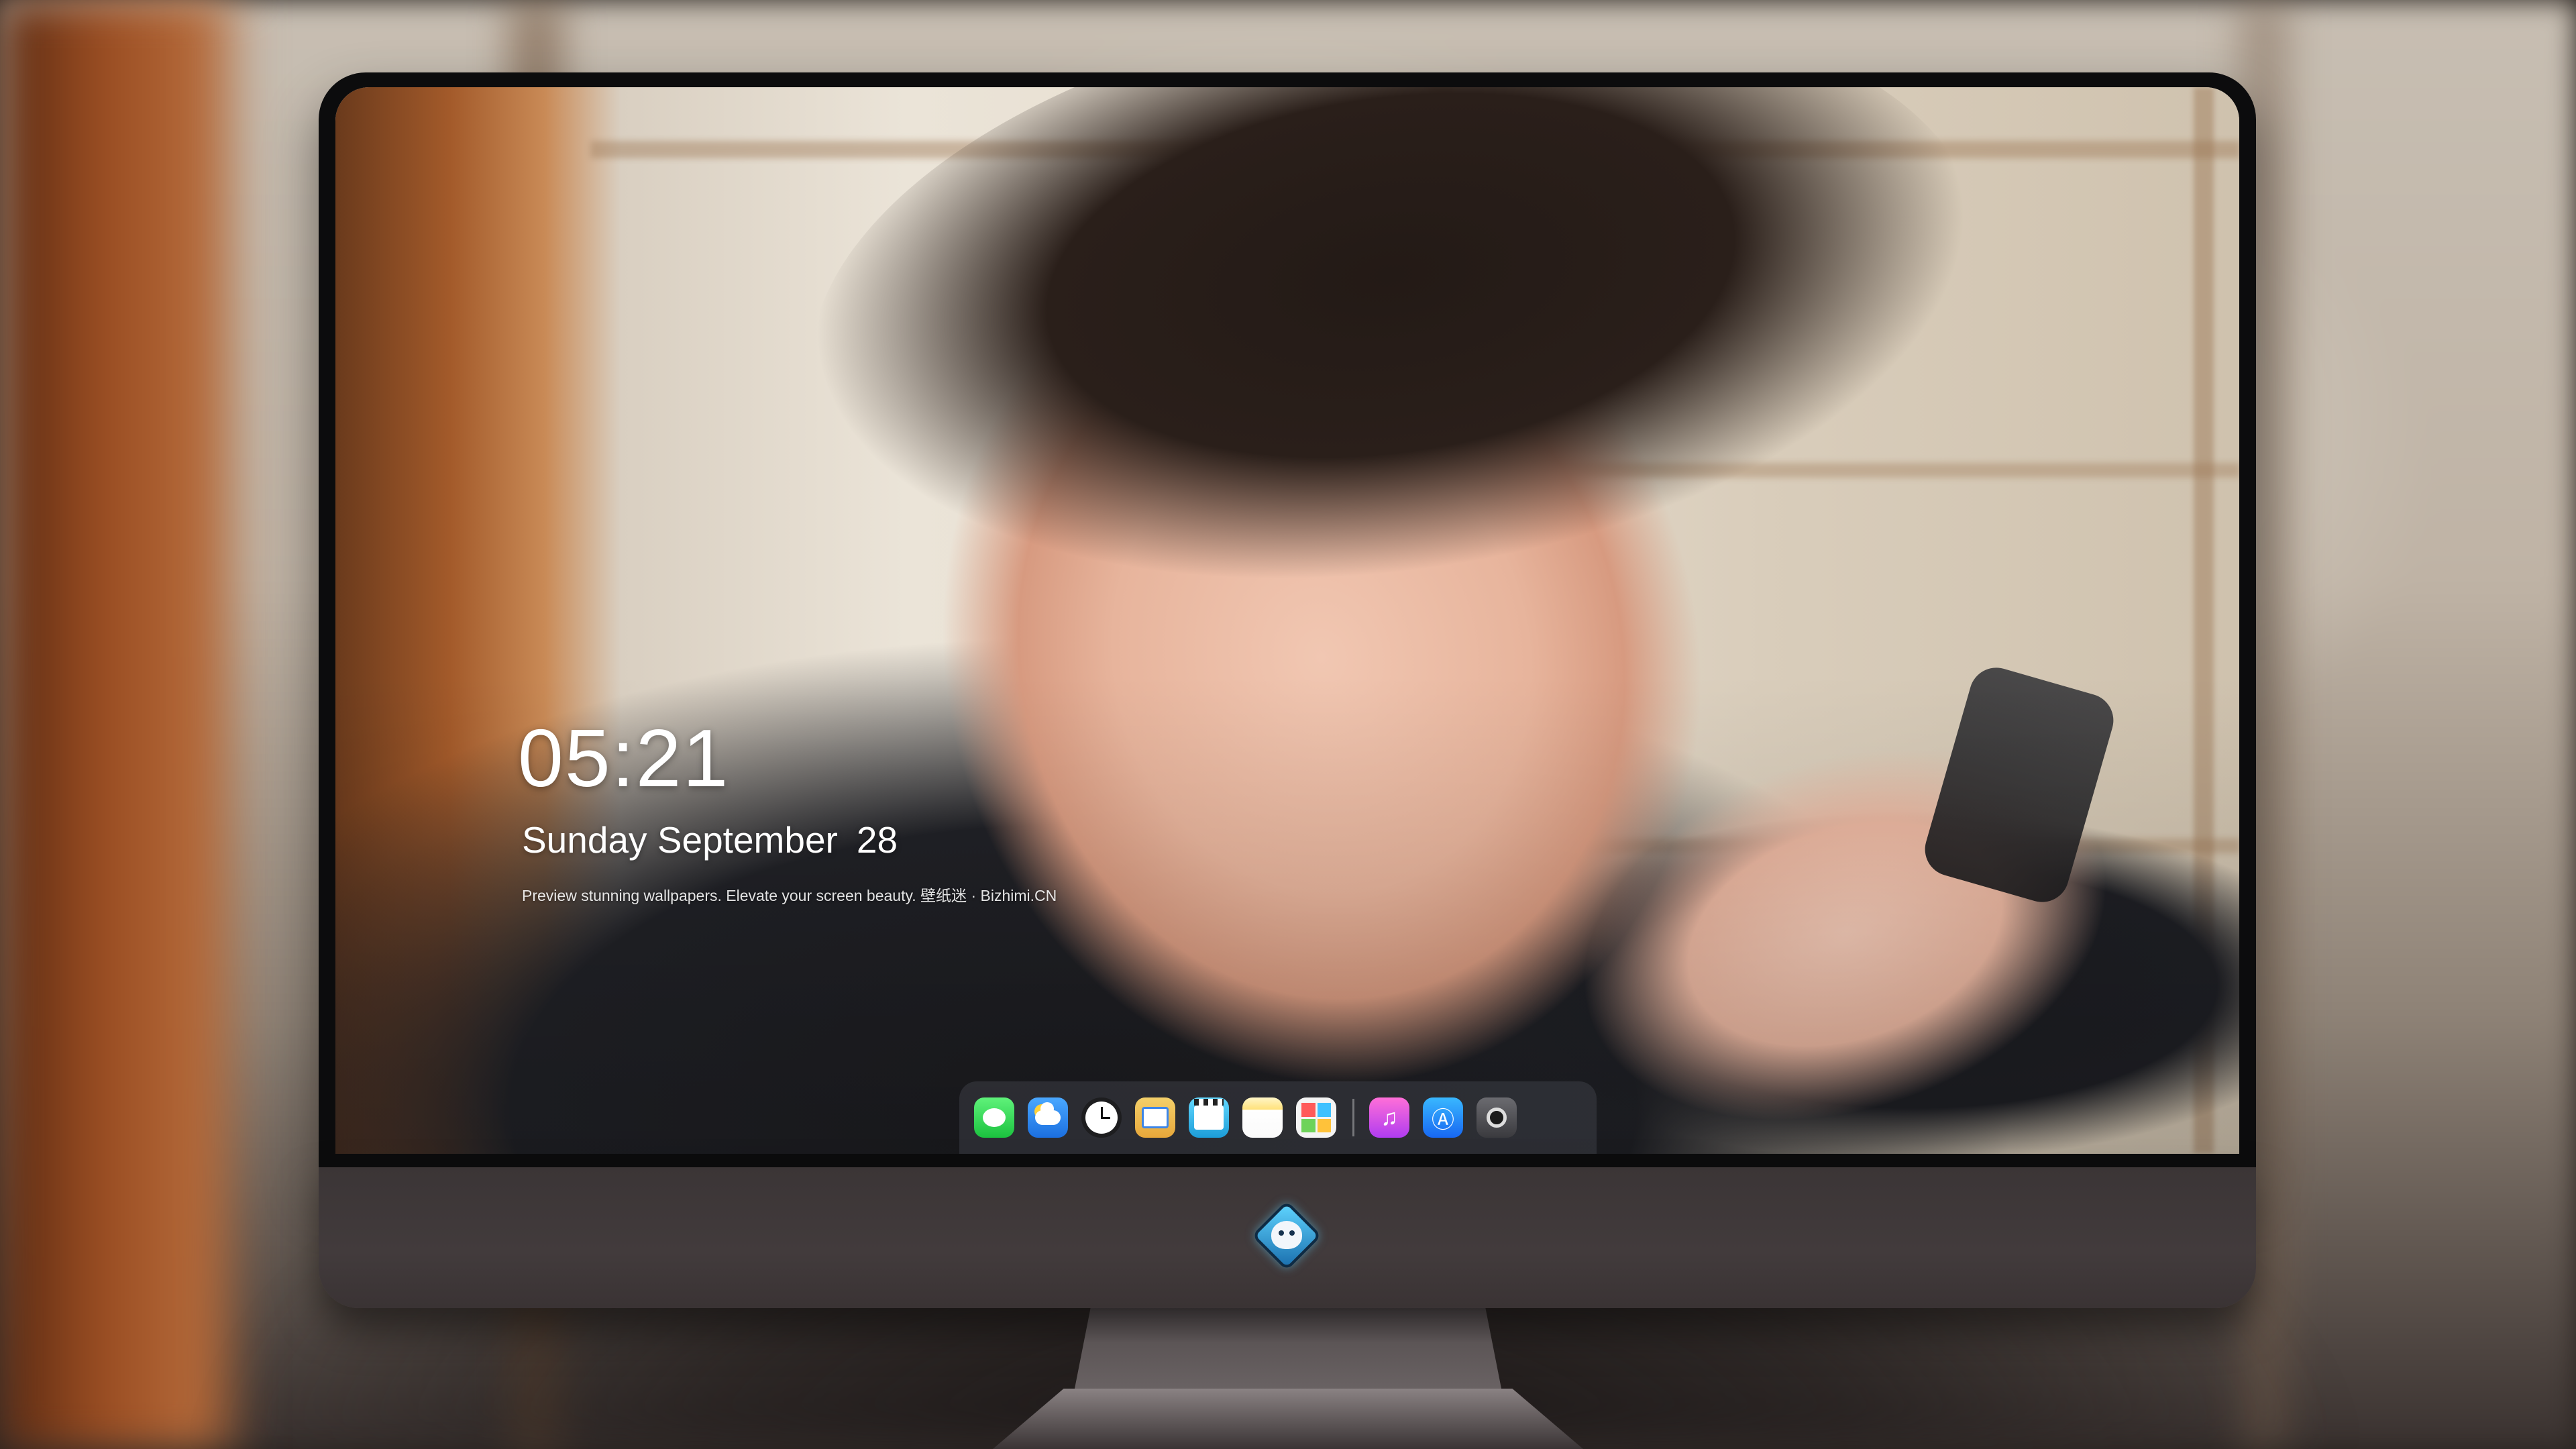 This screenshot has height=1449, width=2576. I want to click on dock-separator, so click(1353, 1117).